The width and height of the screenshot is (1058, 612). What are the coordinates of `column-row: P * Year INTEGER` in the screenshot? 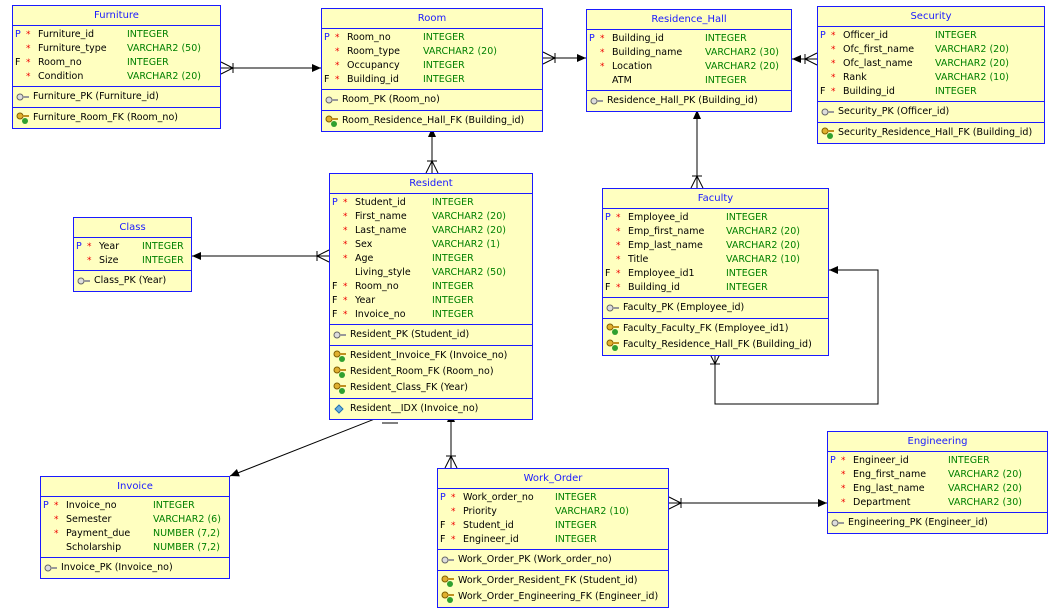 It's located at (132, 247).